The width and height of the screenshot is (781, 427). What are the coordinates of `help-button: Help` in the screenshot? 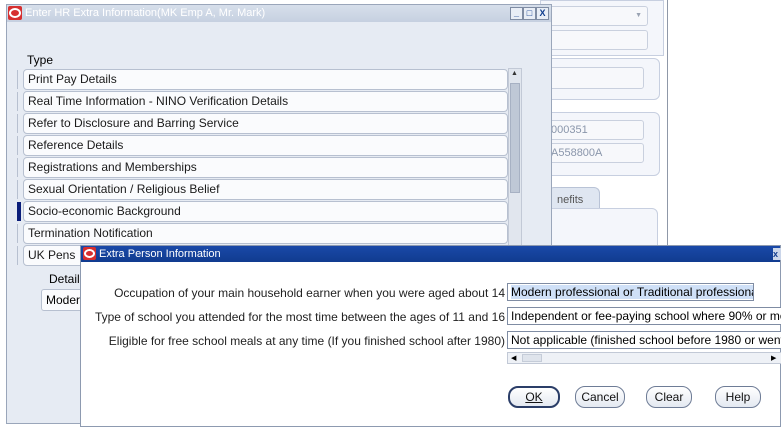 It's located at (738, 397).